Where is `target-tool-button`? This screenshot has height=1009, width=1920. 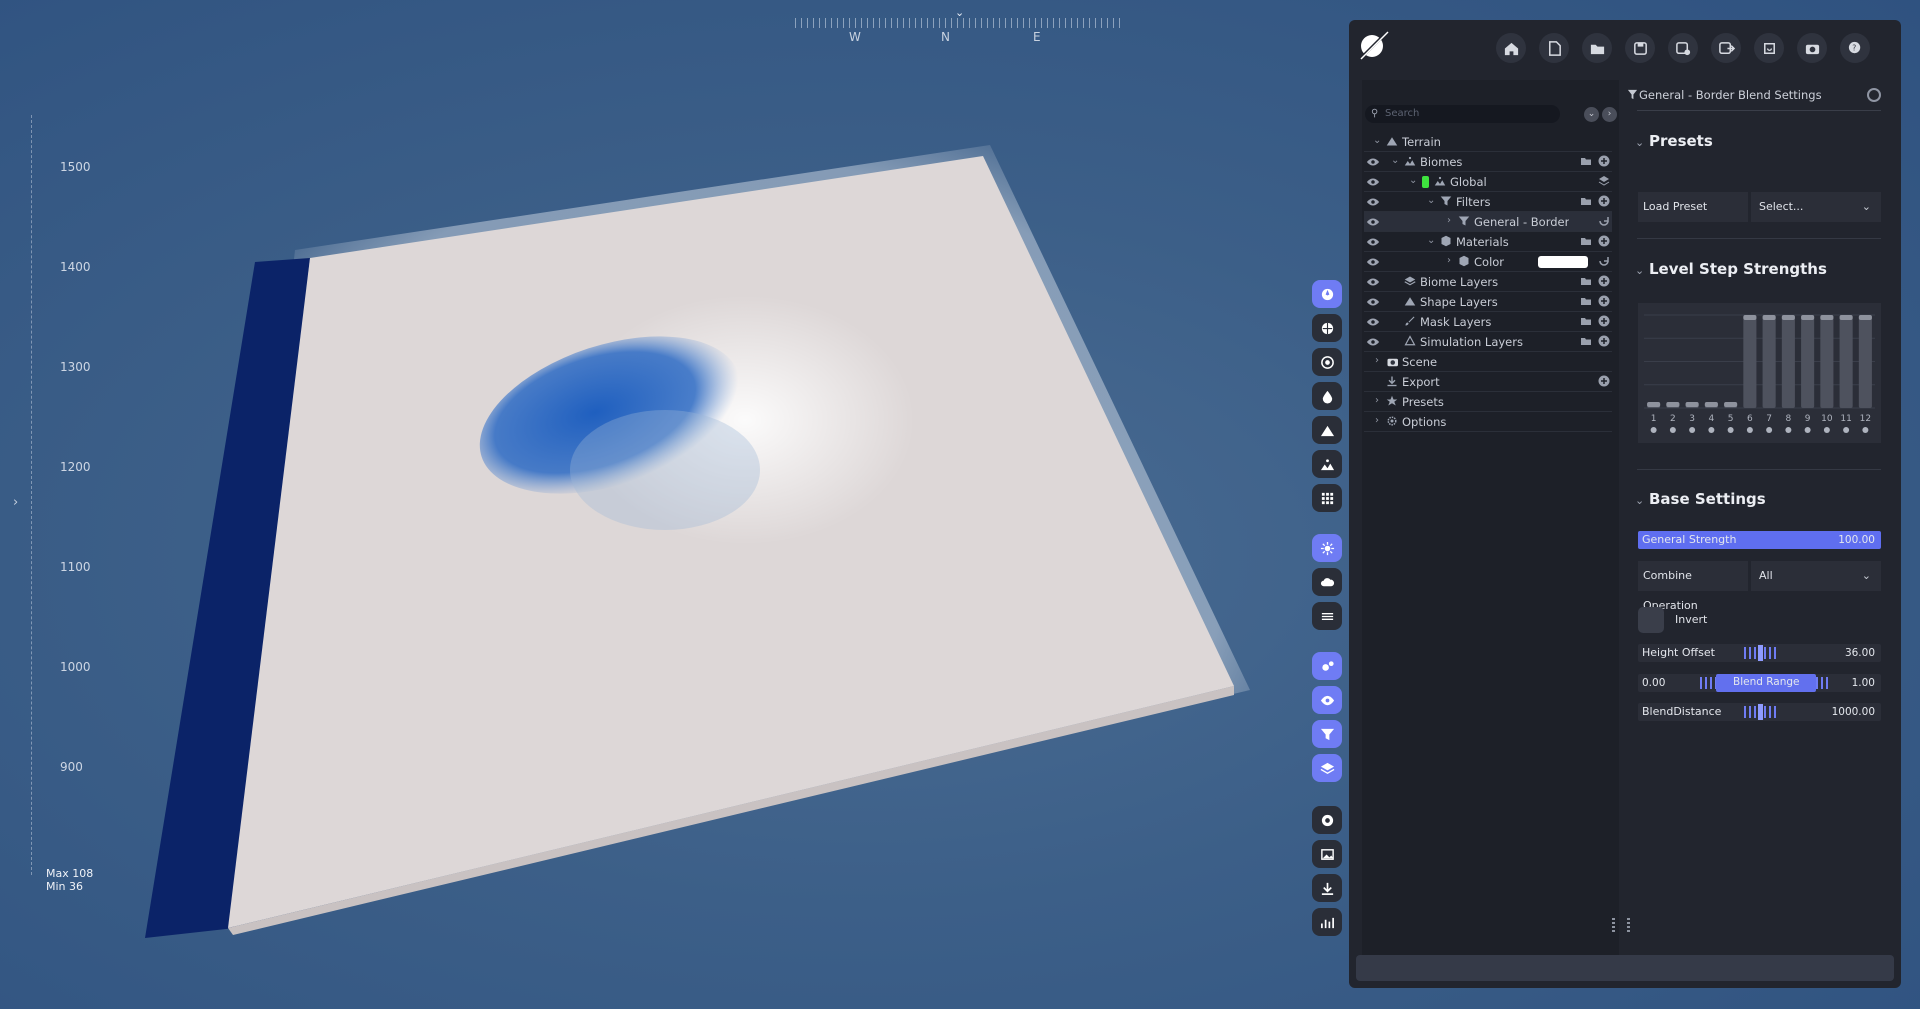
target-tool-button is located at coordinates (1327, 362).